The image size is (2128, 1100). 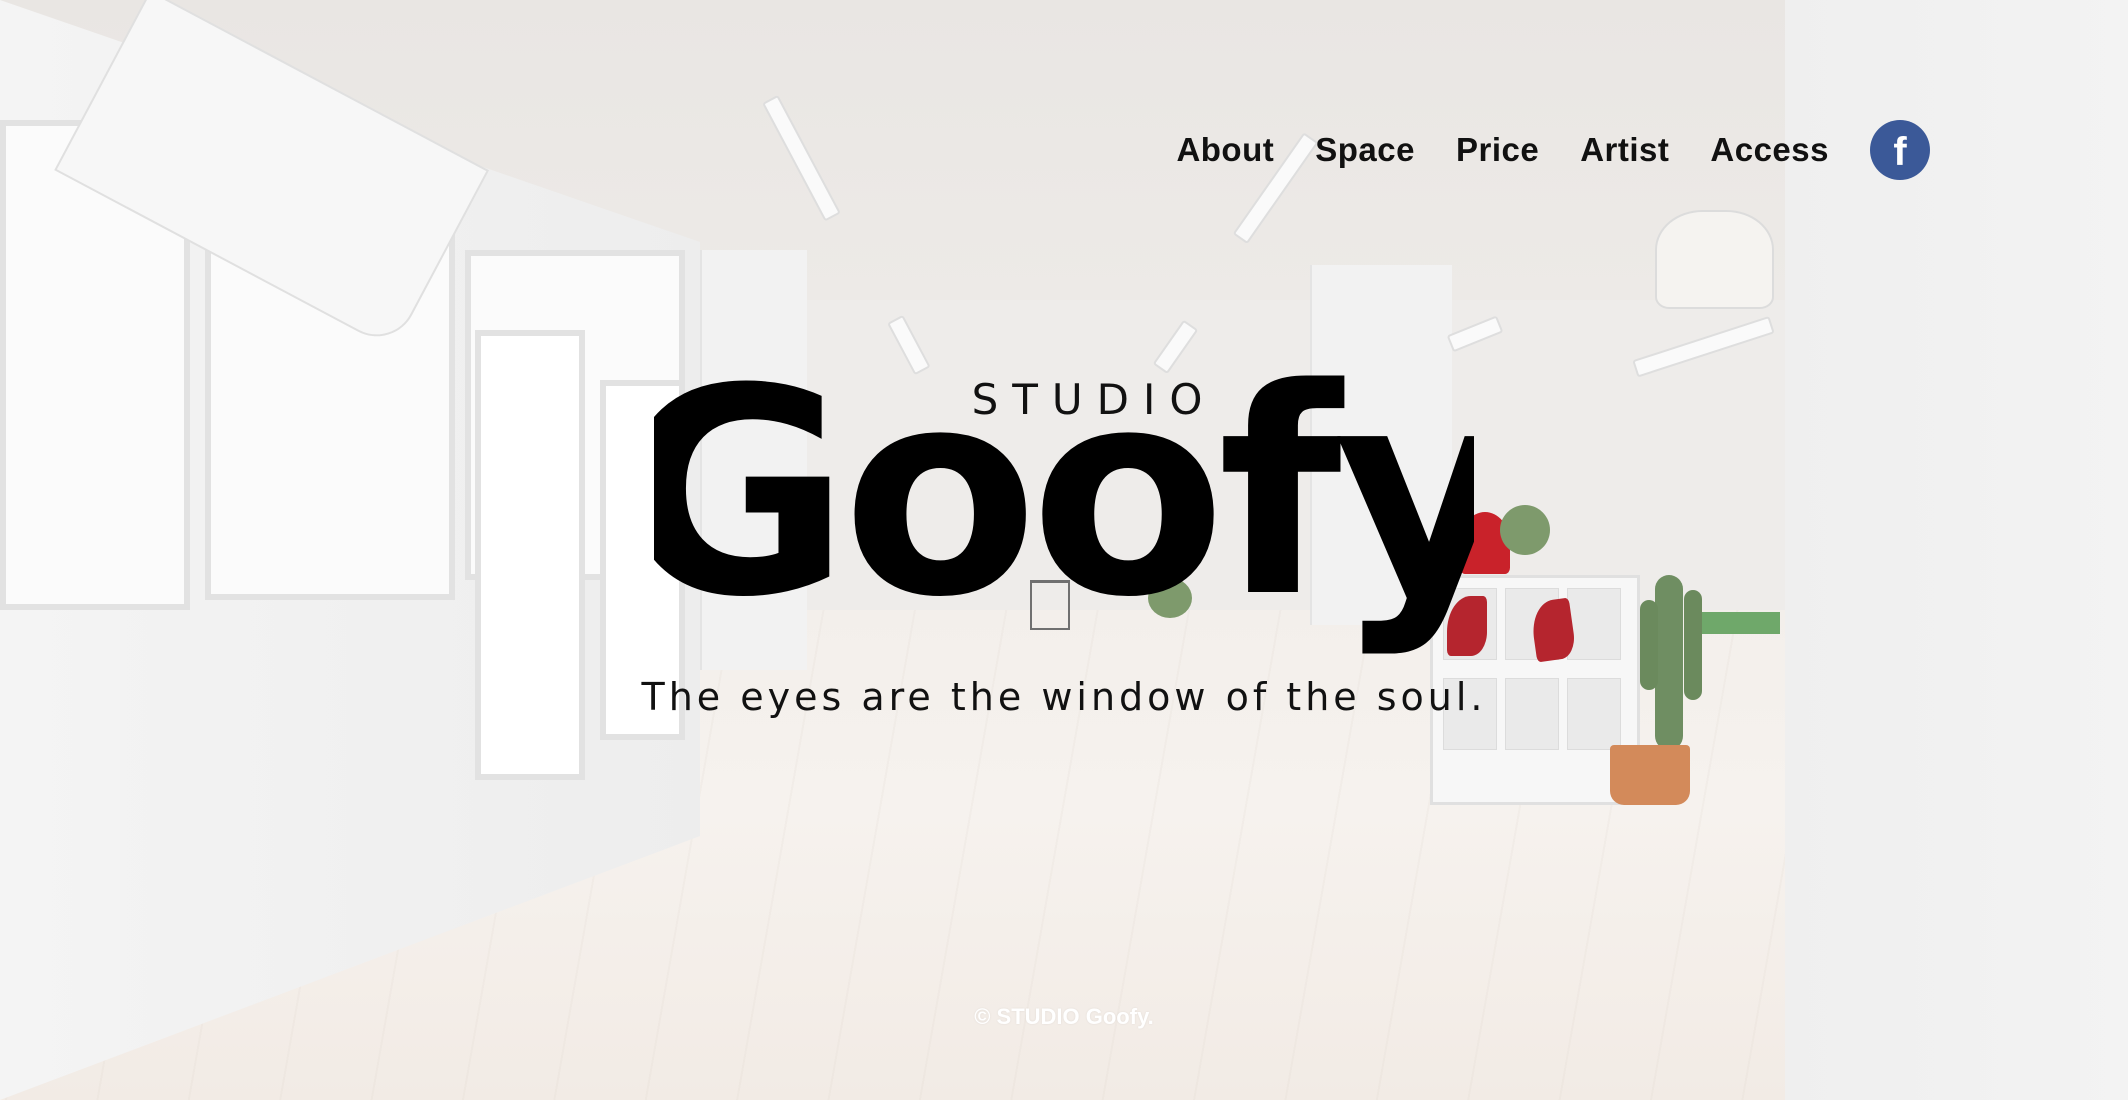 What do you see at coordinates (1553, 150) in the screenshot?
I see `main-nav: About Space Price Artist Access f` at bounding box center [1553, 150].